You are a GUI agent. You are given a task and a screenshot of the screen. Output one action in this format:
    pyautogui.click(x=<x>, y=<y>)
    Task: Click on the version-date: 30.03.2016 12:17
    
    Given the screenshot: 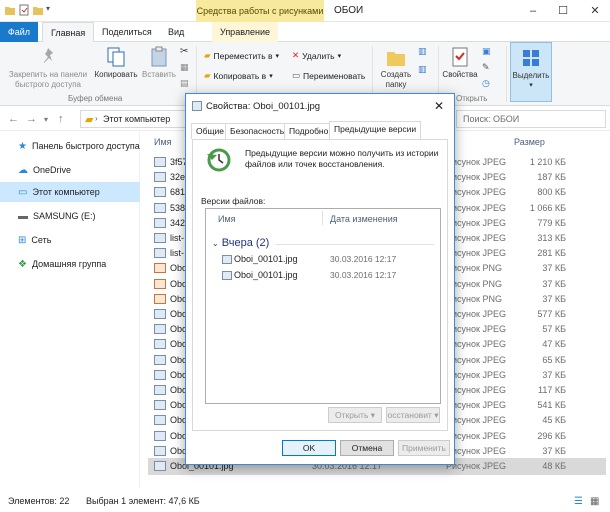 What is the action you would take?
    pyautogui.click(x=363, y=259)
    